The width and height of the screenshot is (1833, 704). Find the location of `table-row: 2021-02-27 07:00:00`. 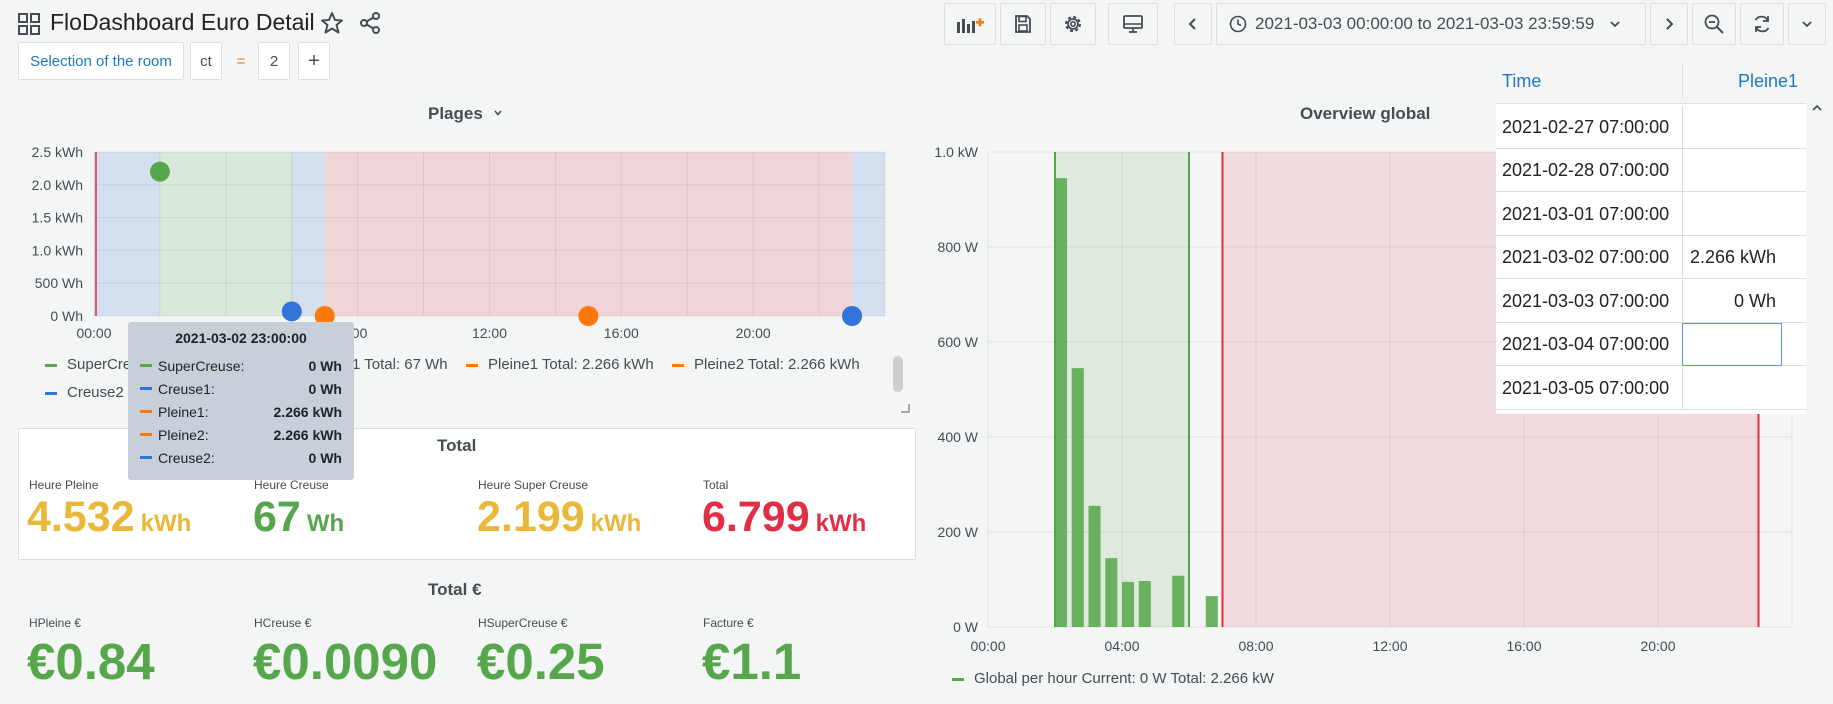

table-row: 2021-02-27 07:00:00 is located at coordinates (1651, 127).